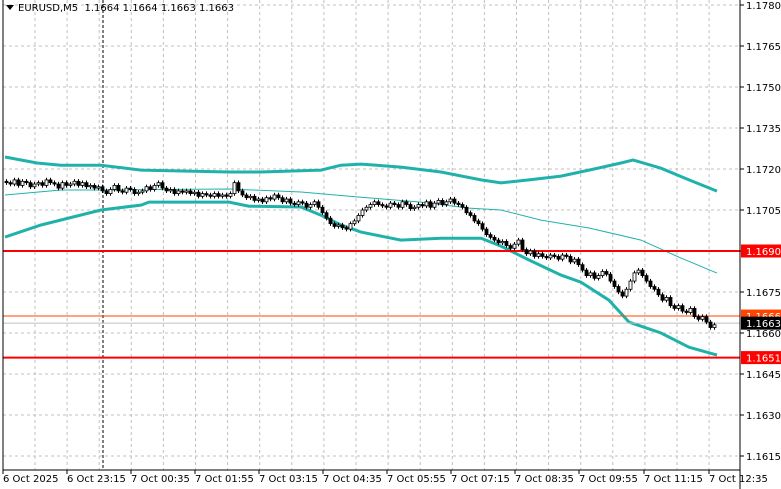 This screenshot has height=489, width=781. Describe the element at coordinates (763, 47) in the screenshot. I see `price-tick-label: 1.1765` at that location.